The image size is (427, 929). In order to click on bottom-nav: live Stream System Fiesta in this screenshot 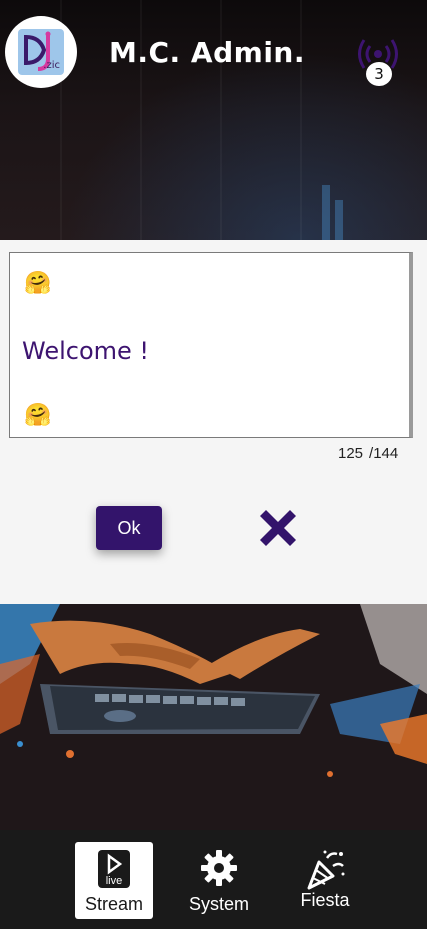, I will do `click(213, 879)`.